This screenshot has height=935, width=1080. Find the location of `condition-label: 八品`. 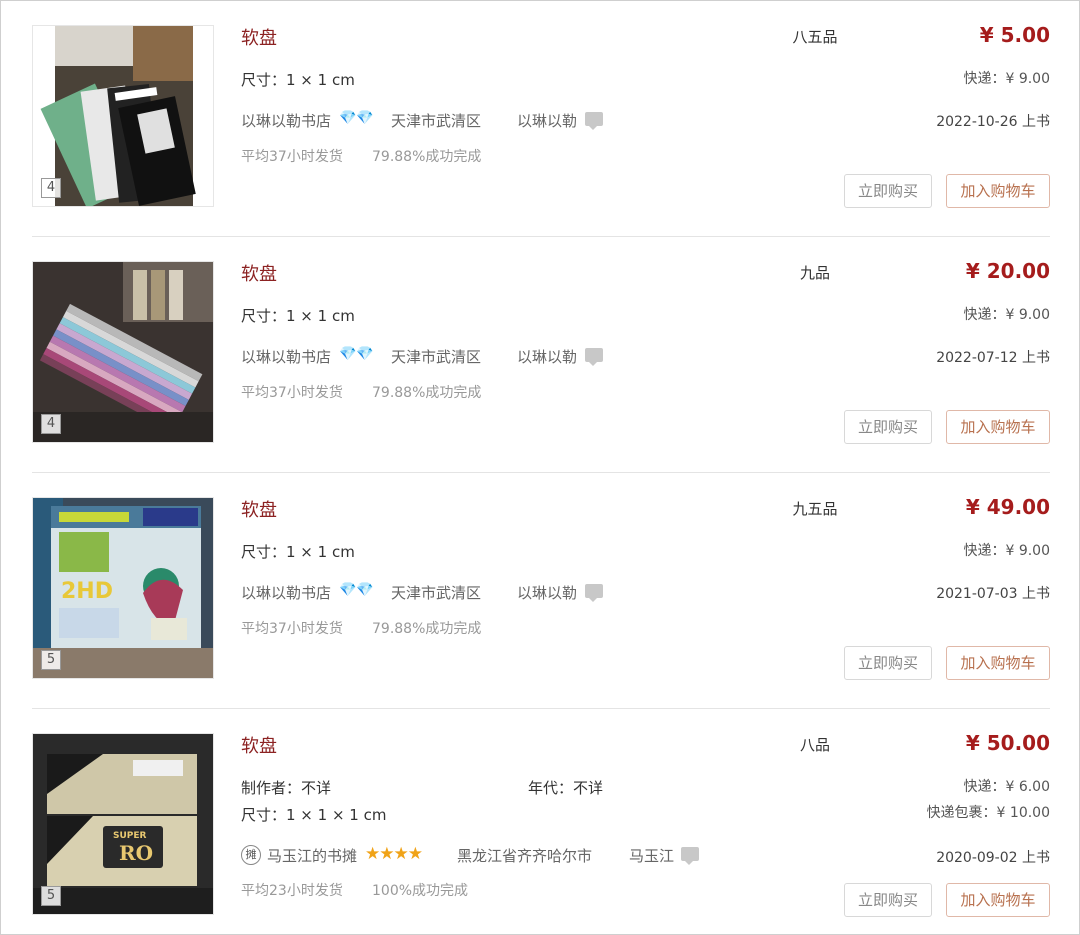

condition-label: 八品 is located at coordinates (814, 745).